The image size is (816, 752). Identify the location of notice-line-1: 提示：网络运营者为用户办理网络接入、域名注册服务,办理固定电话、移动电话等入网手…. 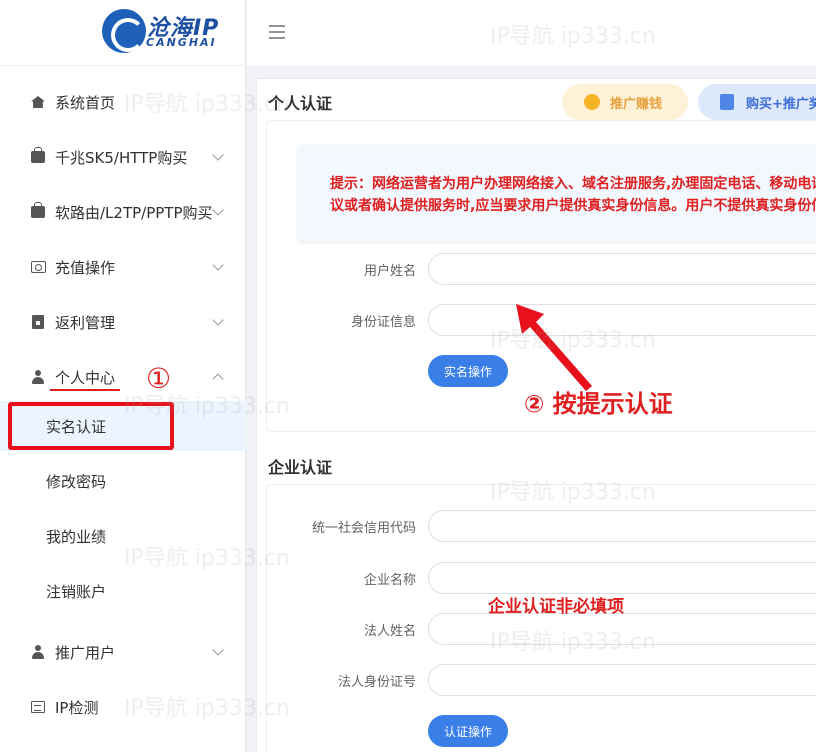
(573, 184).